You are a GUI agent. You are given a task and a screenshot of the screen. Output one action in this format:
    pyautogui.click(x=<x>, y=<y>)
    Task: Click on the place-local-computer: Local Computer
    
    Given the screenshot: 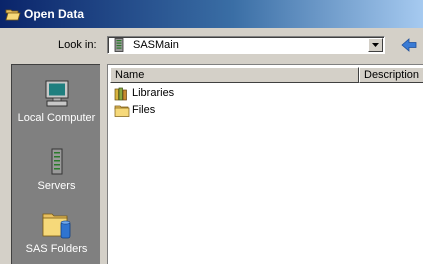 What is the action you would take?
    pyautogui.click(x=56, y=101)
    